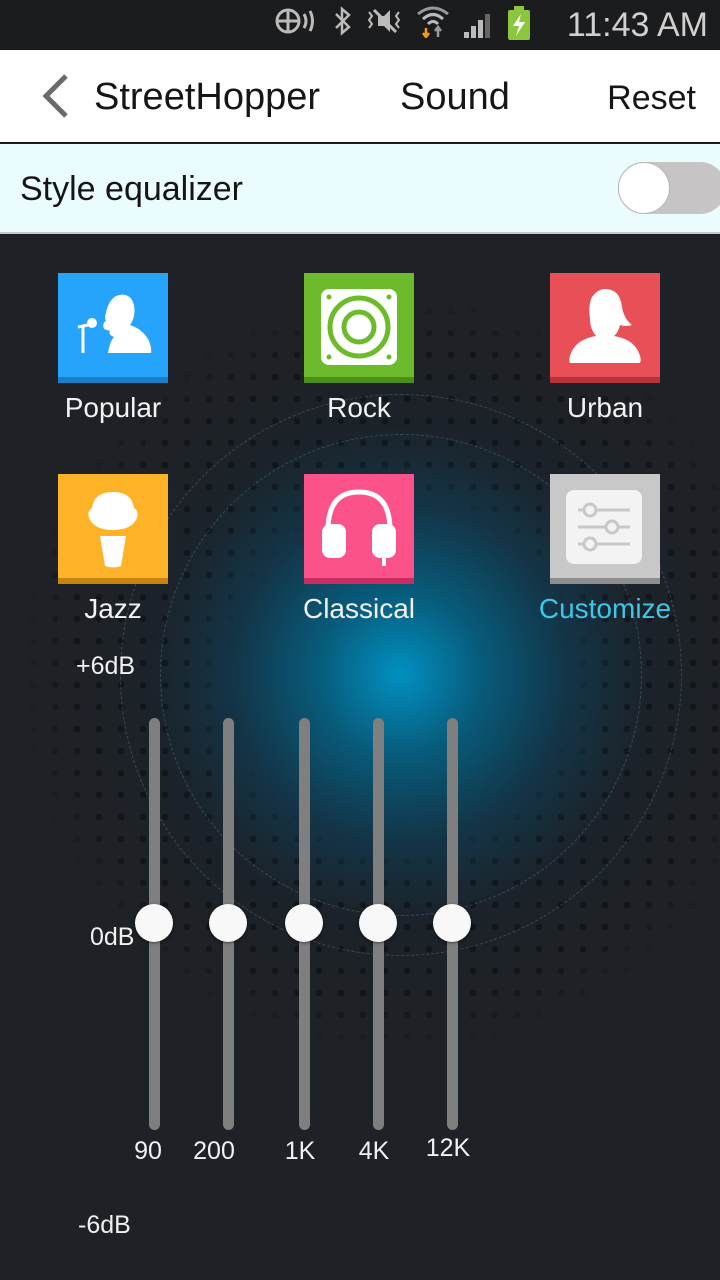 Image resolution: width=720 pixels, height=1280 pixels. I want to click on eq-band-label: 1K, so click(300, 1151).